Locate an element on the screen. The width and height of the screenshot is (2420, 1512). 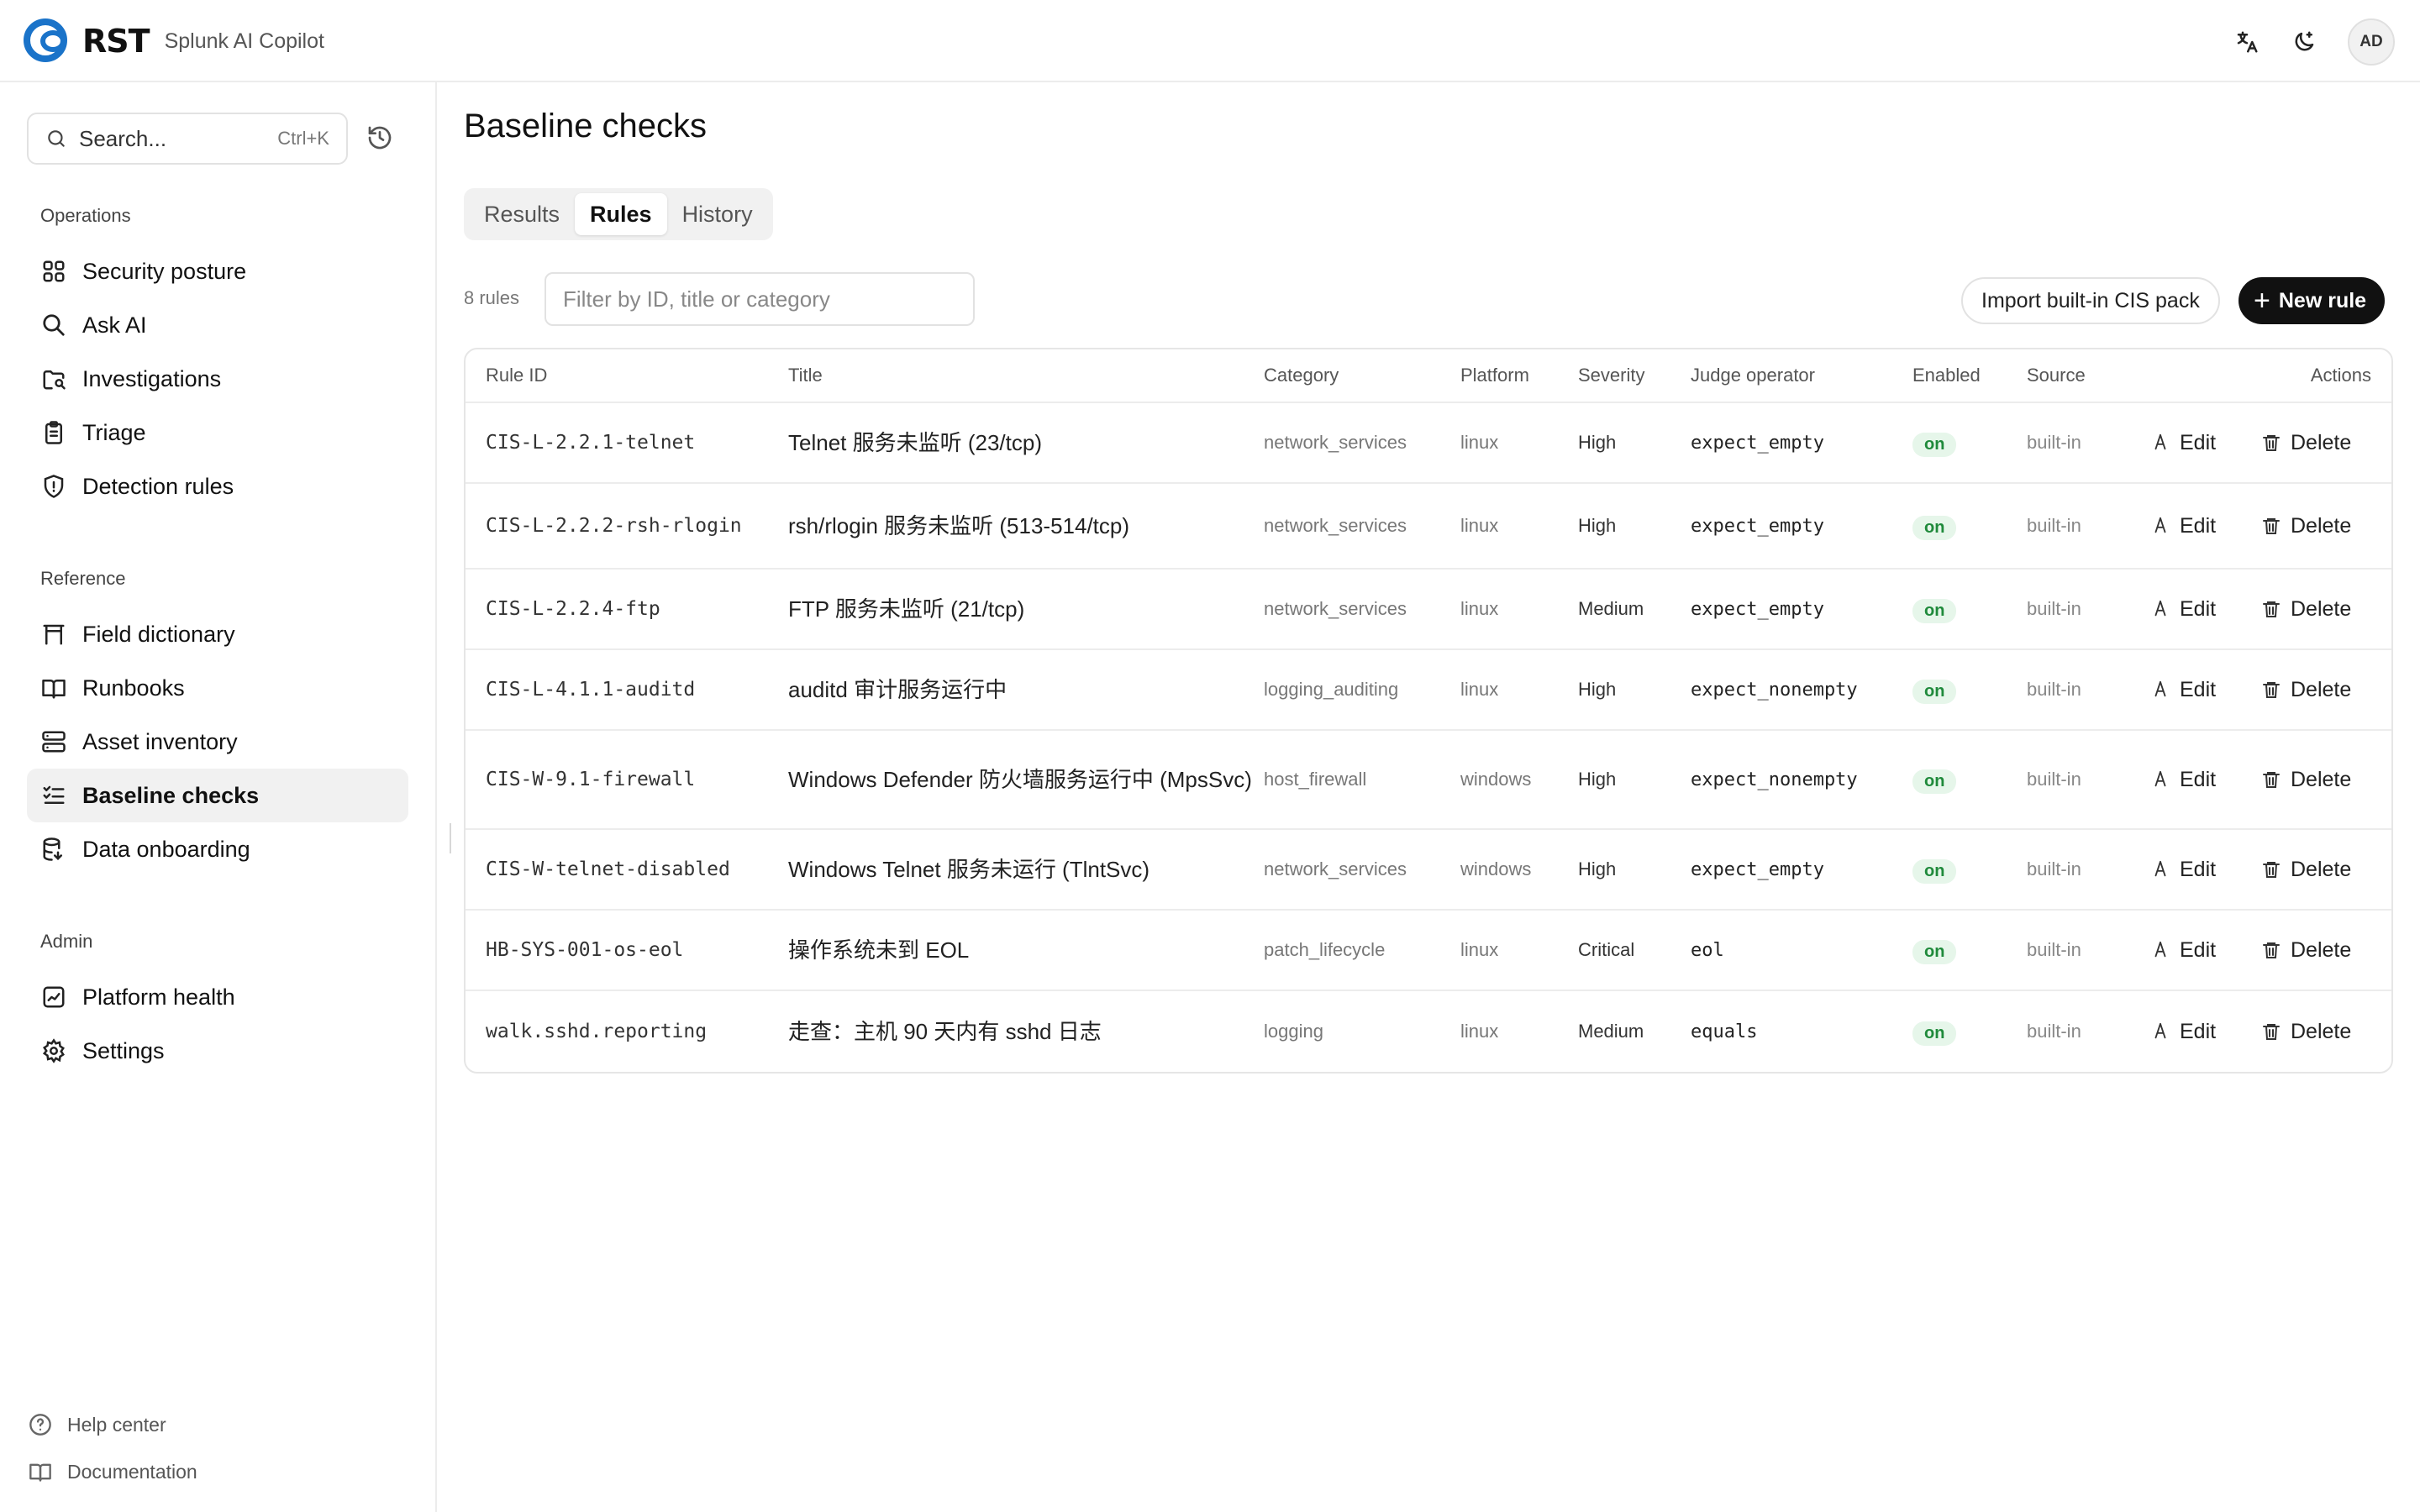
severity-cell: Critical is located at coordinates (1606, 949).